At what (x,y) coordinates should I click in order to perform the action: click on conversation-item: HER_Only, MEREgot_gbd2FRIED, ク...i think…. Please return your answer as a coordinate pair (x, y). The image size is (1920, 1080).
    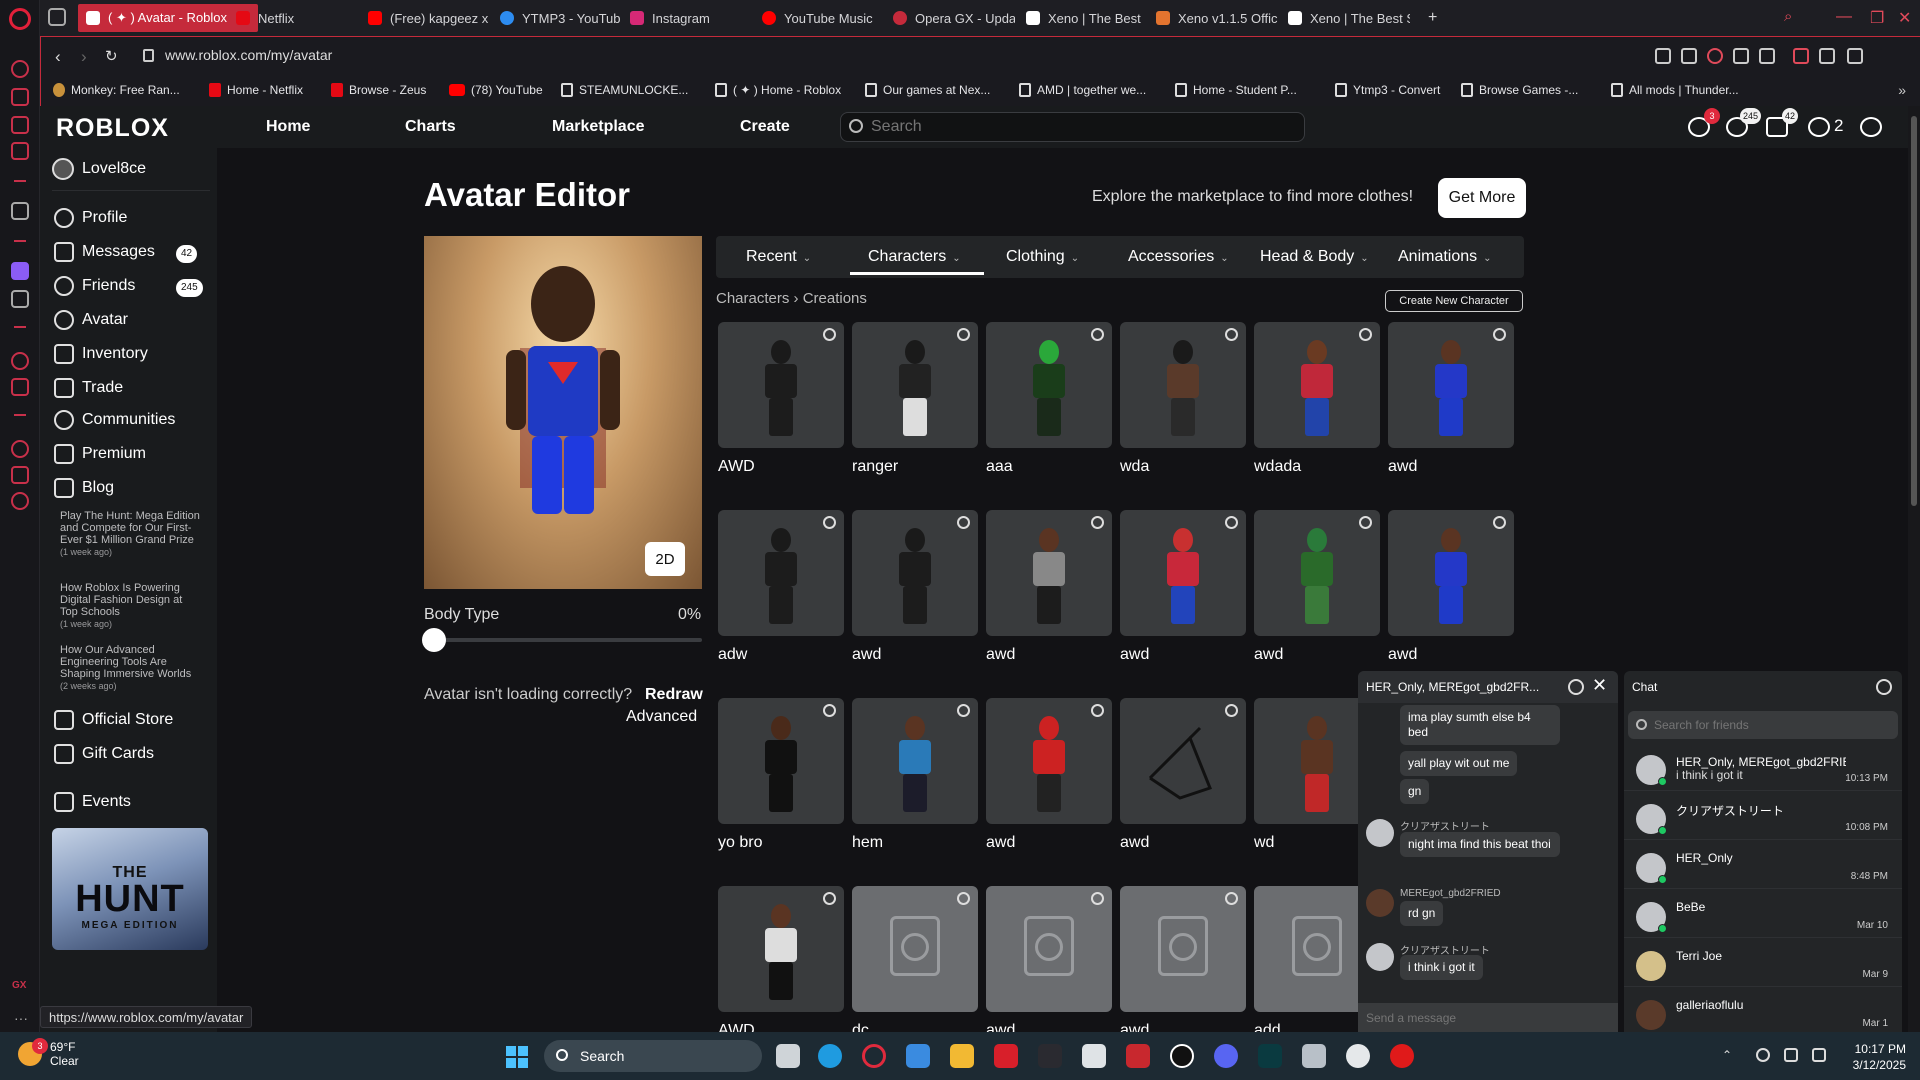
    Looking at the image, I should click on (1763, 769).